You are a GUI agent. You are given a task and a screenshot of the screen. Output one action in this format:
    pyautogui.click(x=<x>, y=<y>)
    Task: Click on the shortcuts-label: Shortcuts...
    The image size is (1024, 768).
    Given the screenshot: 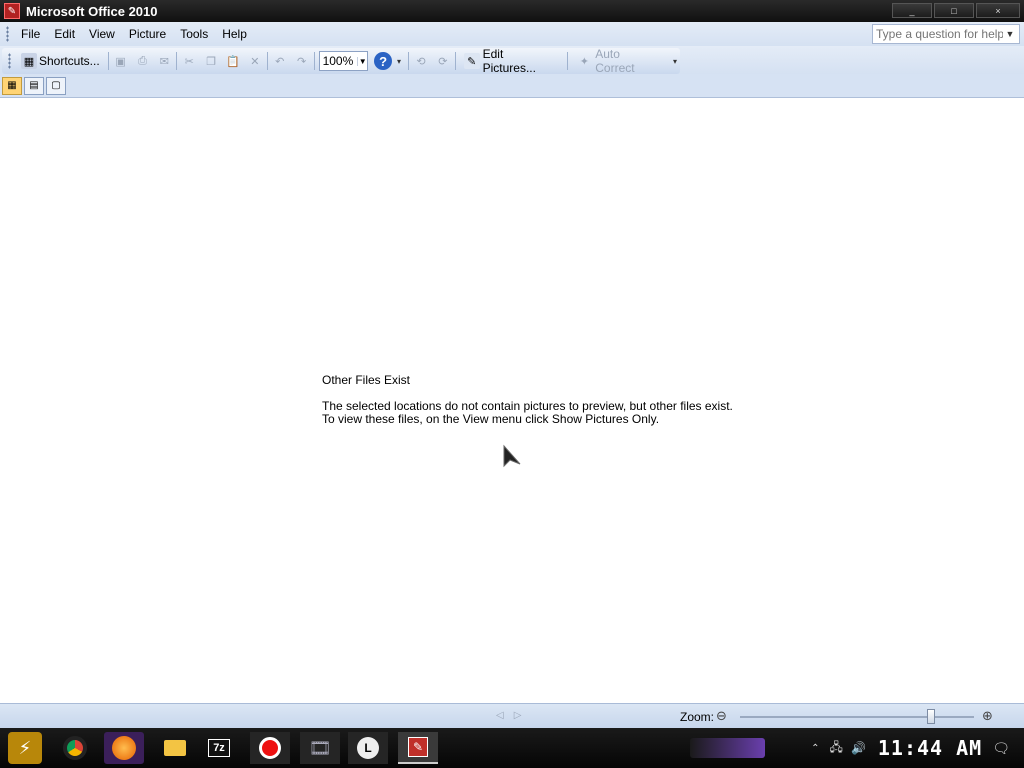 What is the action you would take?
    pyautogui.click(x=69, y=61)
    